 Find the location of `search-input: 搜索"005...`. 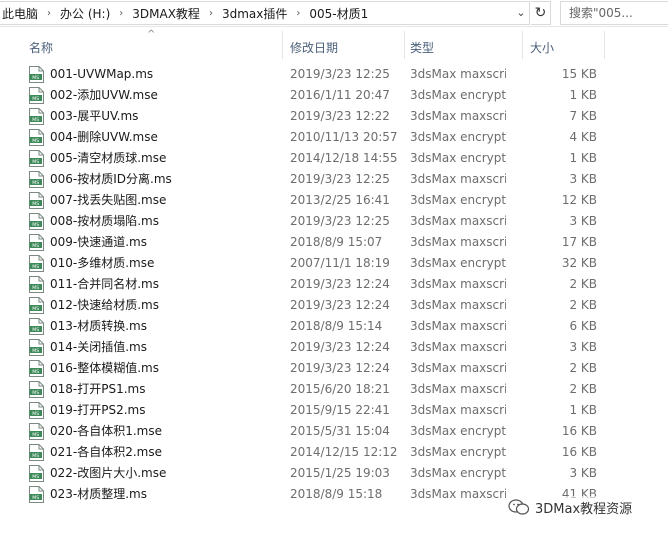

search-input: 搜索"005... is located at coordinates (614, 13).